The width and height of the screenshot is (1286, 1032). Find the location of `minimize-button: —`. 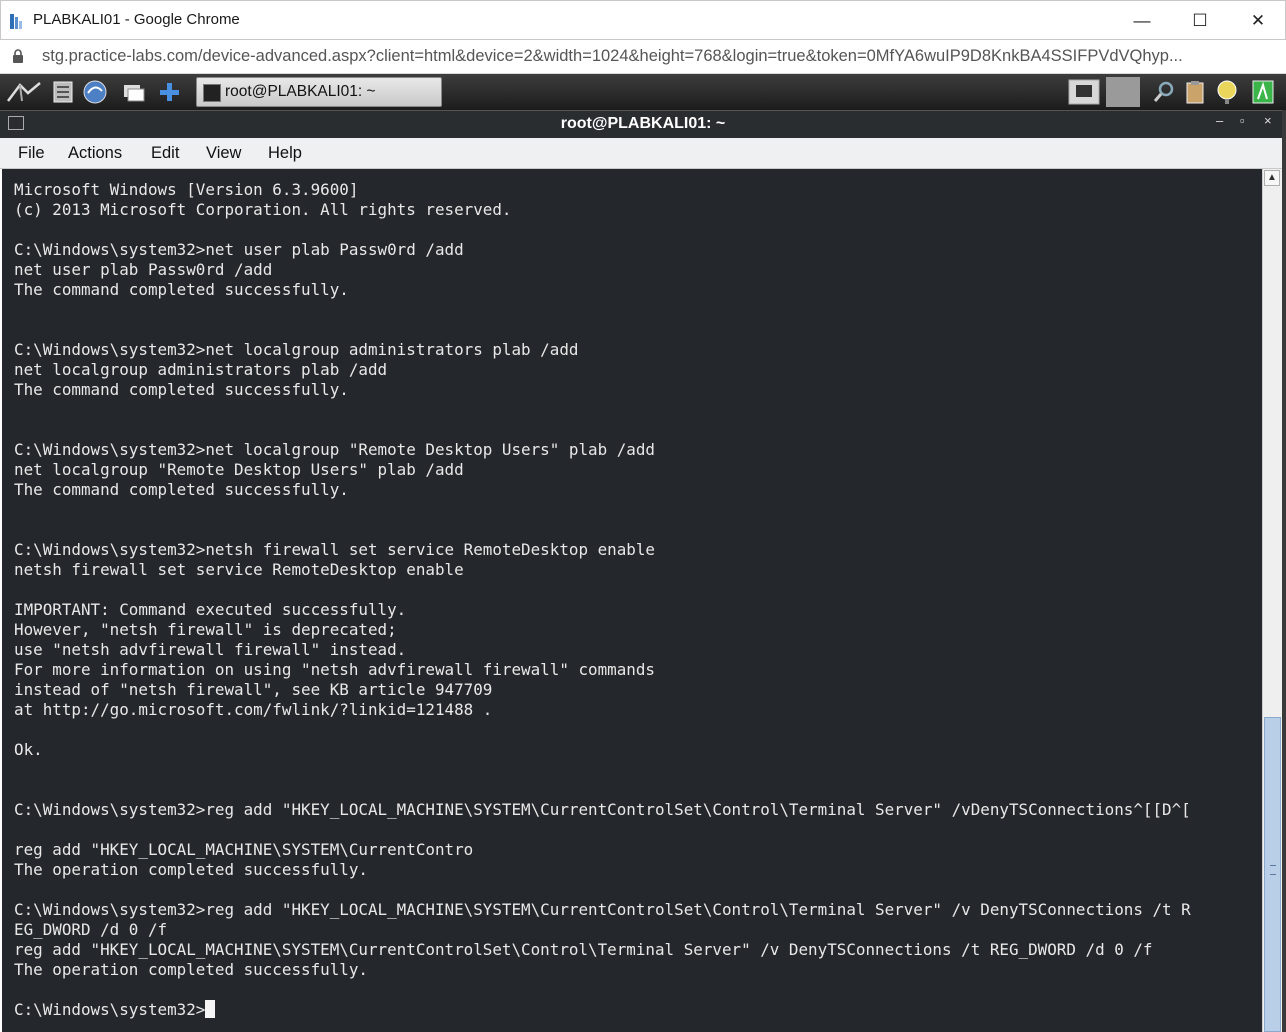

minimize-button: — is located at coordinates (1142, 21).